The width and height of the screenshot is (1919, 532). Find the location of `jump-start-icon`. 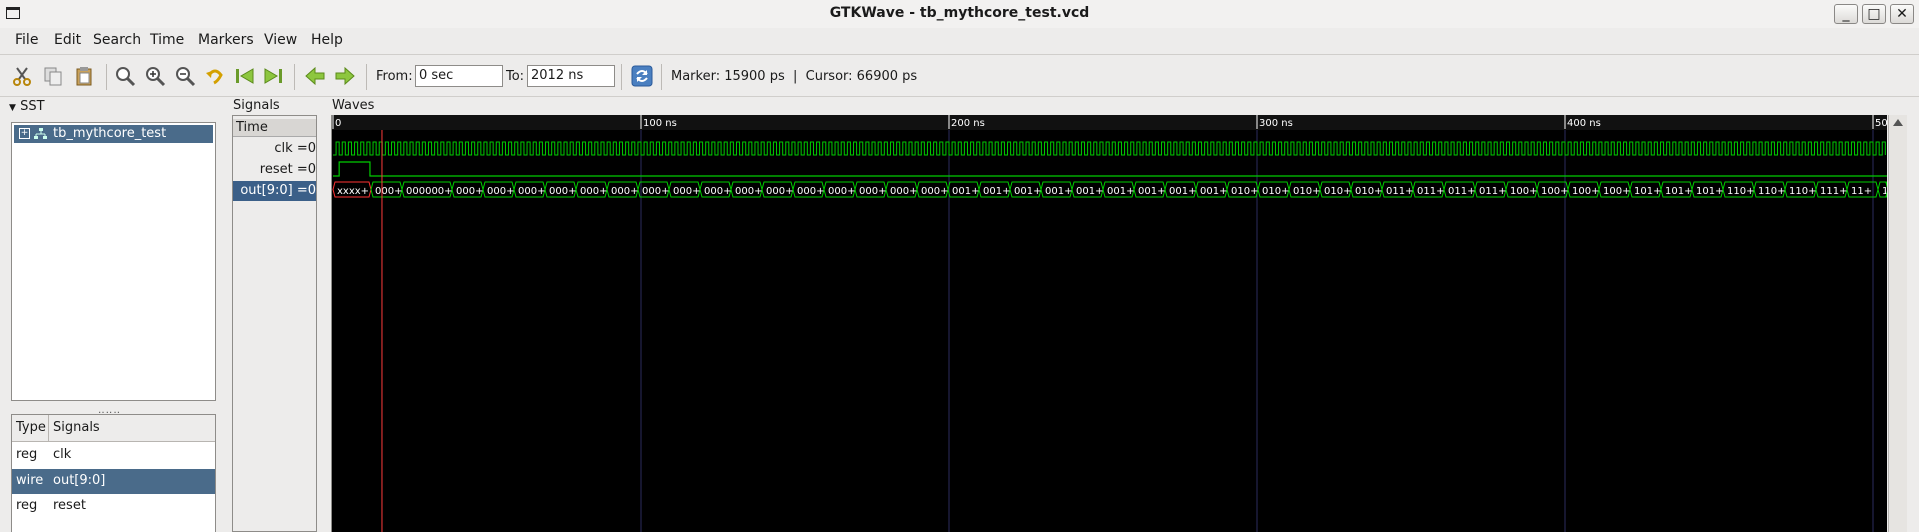

jump-start-icon is located at coordinates (244, 76).